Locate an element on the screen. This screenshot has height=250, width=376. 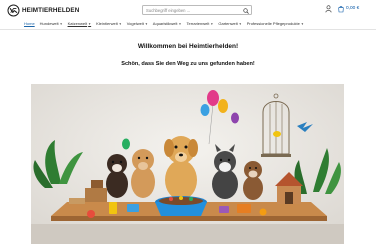
nav-item-label: Terrarienwelt is located at coordinates (198, 23).